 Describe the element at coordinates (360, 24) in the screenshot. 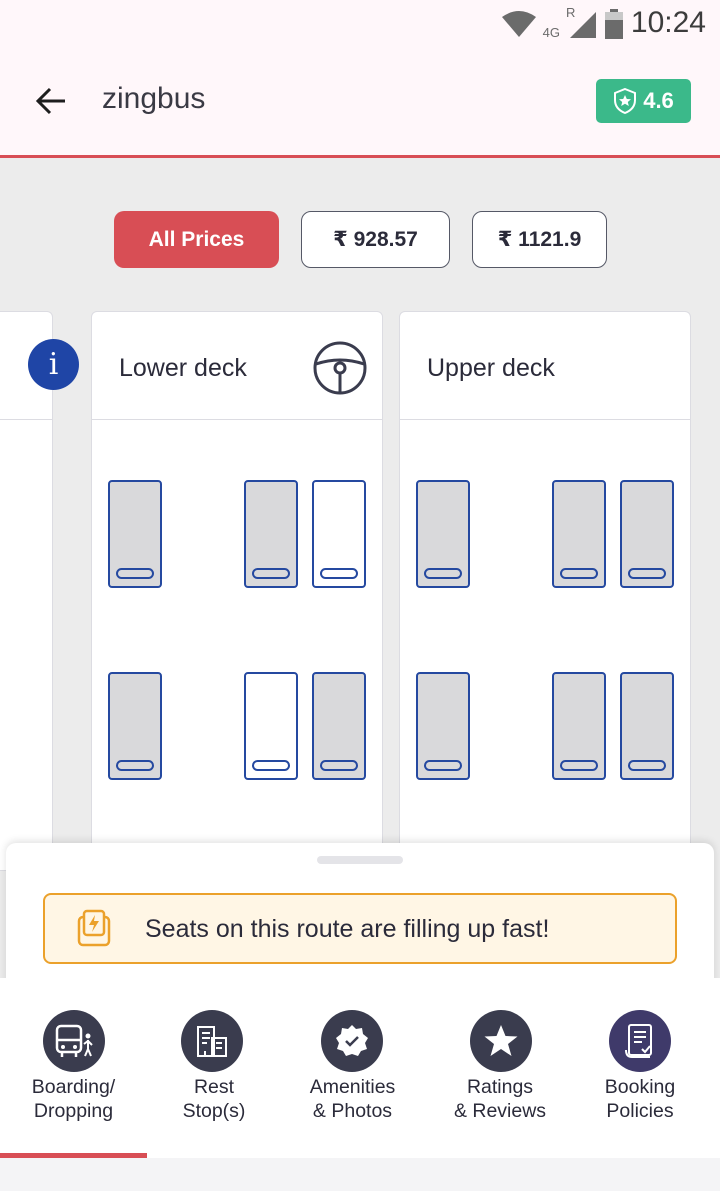

I see `status-bar: 4G R 10:24` at that location.